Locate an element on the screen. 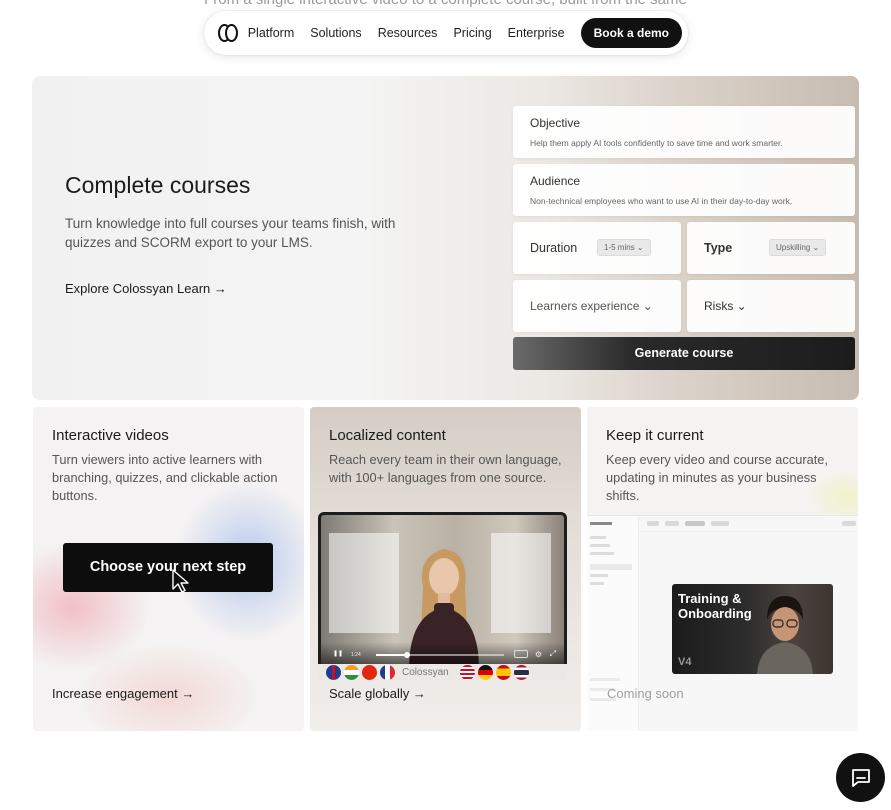 The width and height of the screenshot is (891, 810). settings-icon: ⚙ is located at coordinates (538, 654).